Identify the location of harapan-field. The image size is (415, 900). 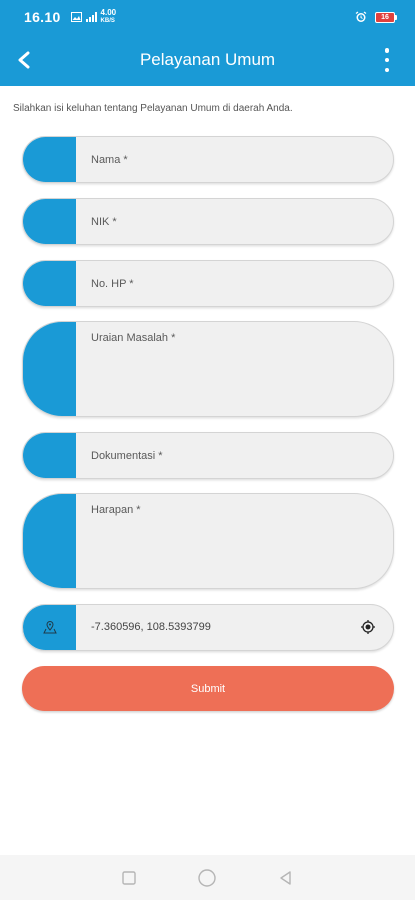
(208, 541).